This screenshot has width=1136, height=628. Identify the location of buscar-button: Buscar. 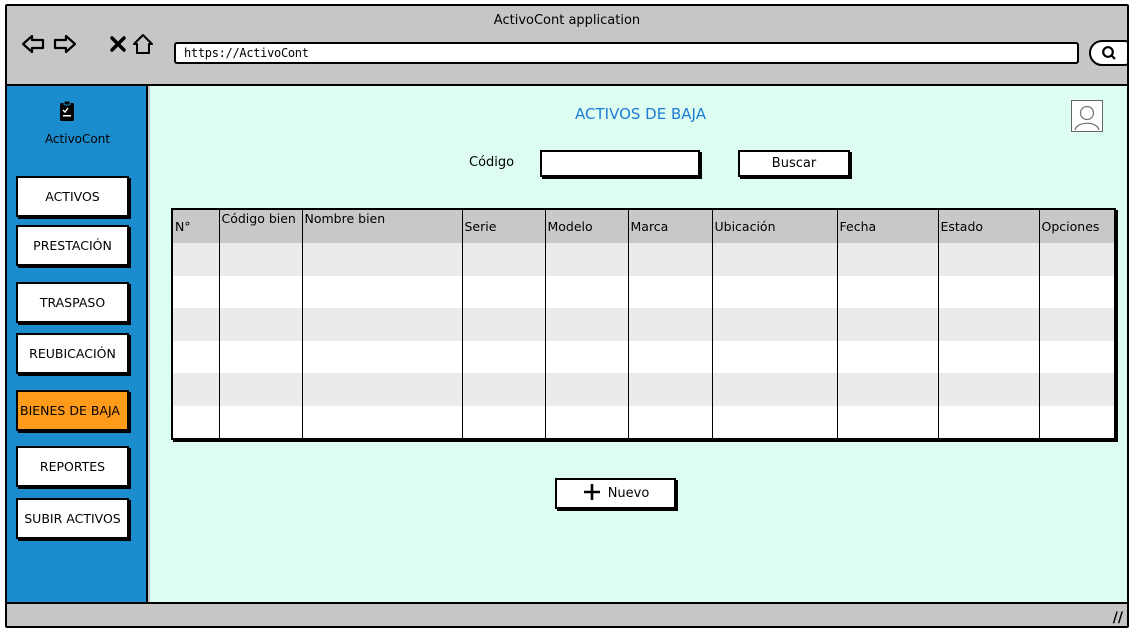
(794, 163).